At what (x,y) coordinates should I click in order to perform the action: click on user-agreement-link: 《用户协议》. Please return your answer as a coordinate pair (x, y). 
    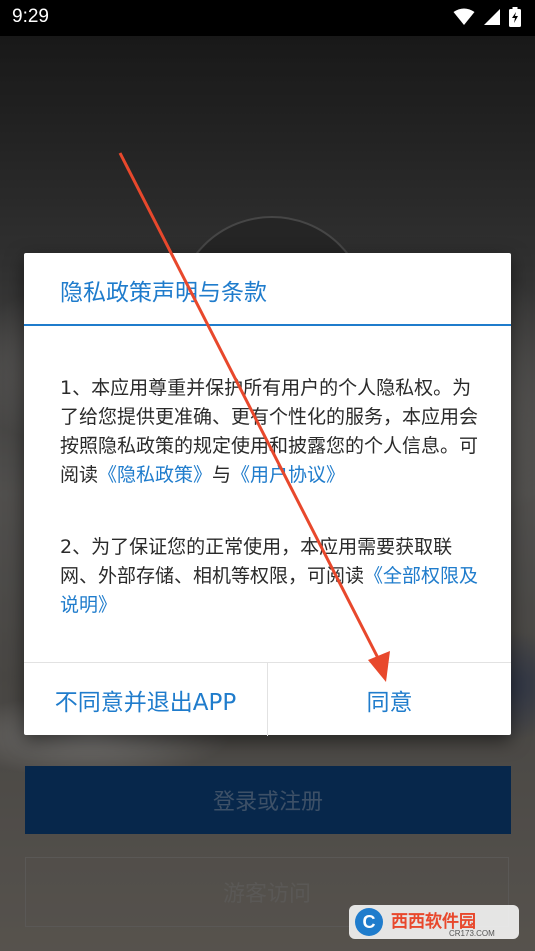
    Looking at the image, I should click on (288, 475).